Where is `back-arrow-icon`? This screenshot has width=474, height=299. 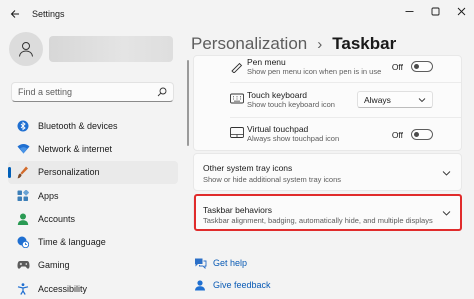
back-arrow-icon is located at coordinates (14, 14).